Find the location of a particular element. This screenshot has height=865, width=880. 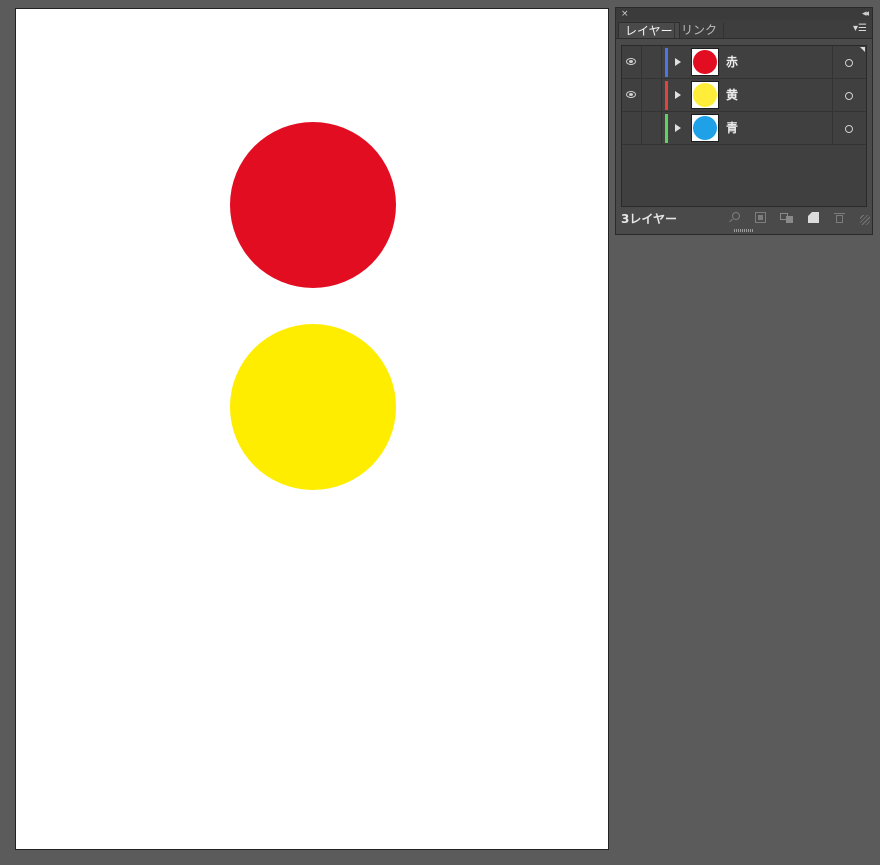

resize-grip-icon is located at coordinates (865, 220).